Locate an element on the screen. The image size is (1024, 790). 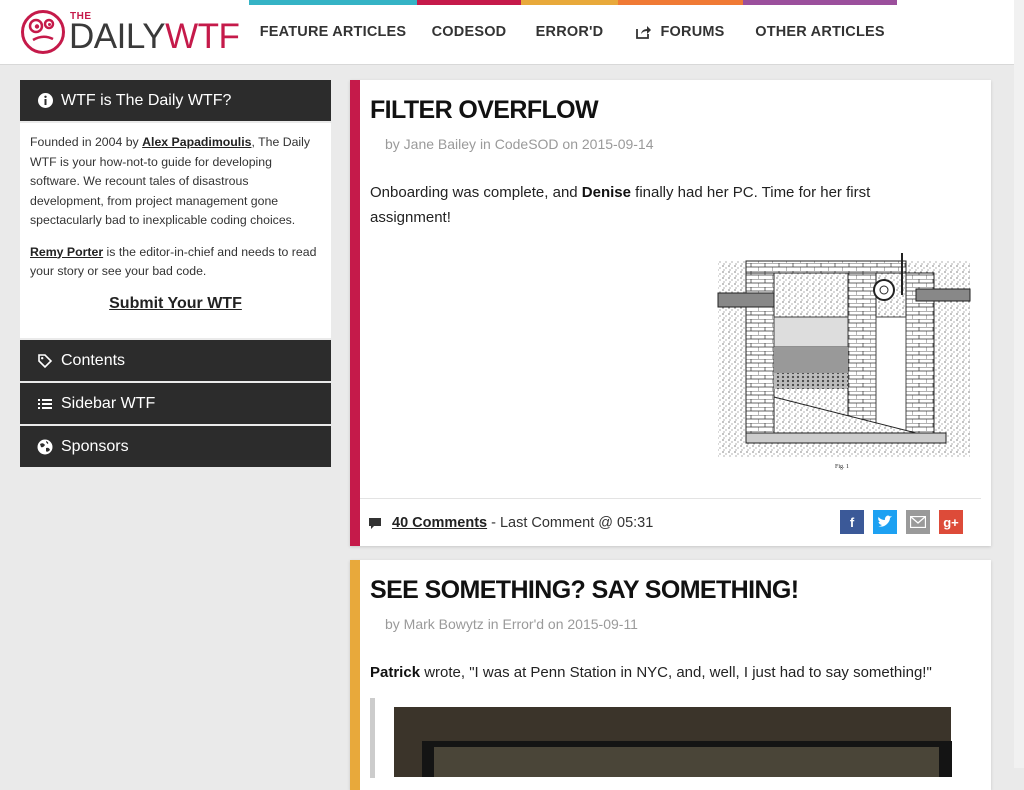
twitter-icon is located at coordinates (885, 522).